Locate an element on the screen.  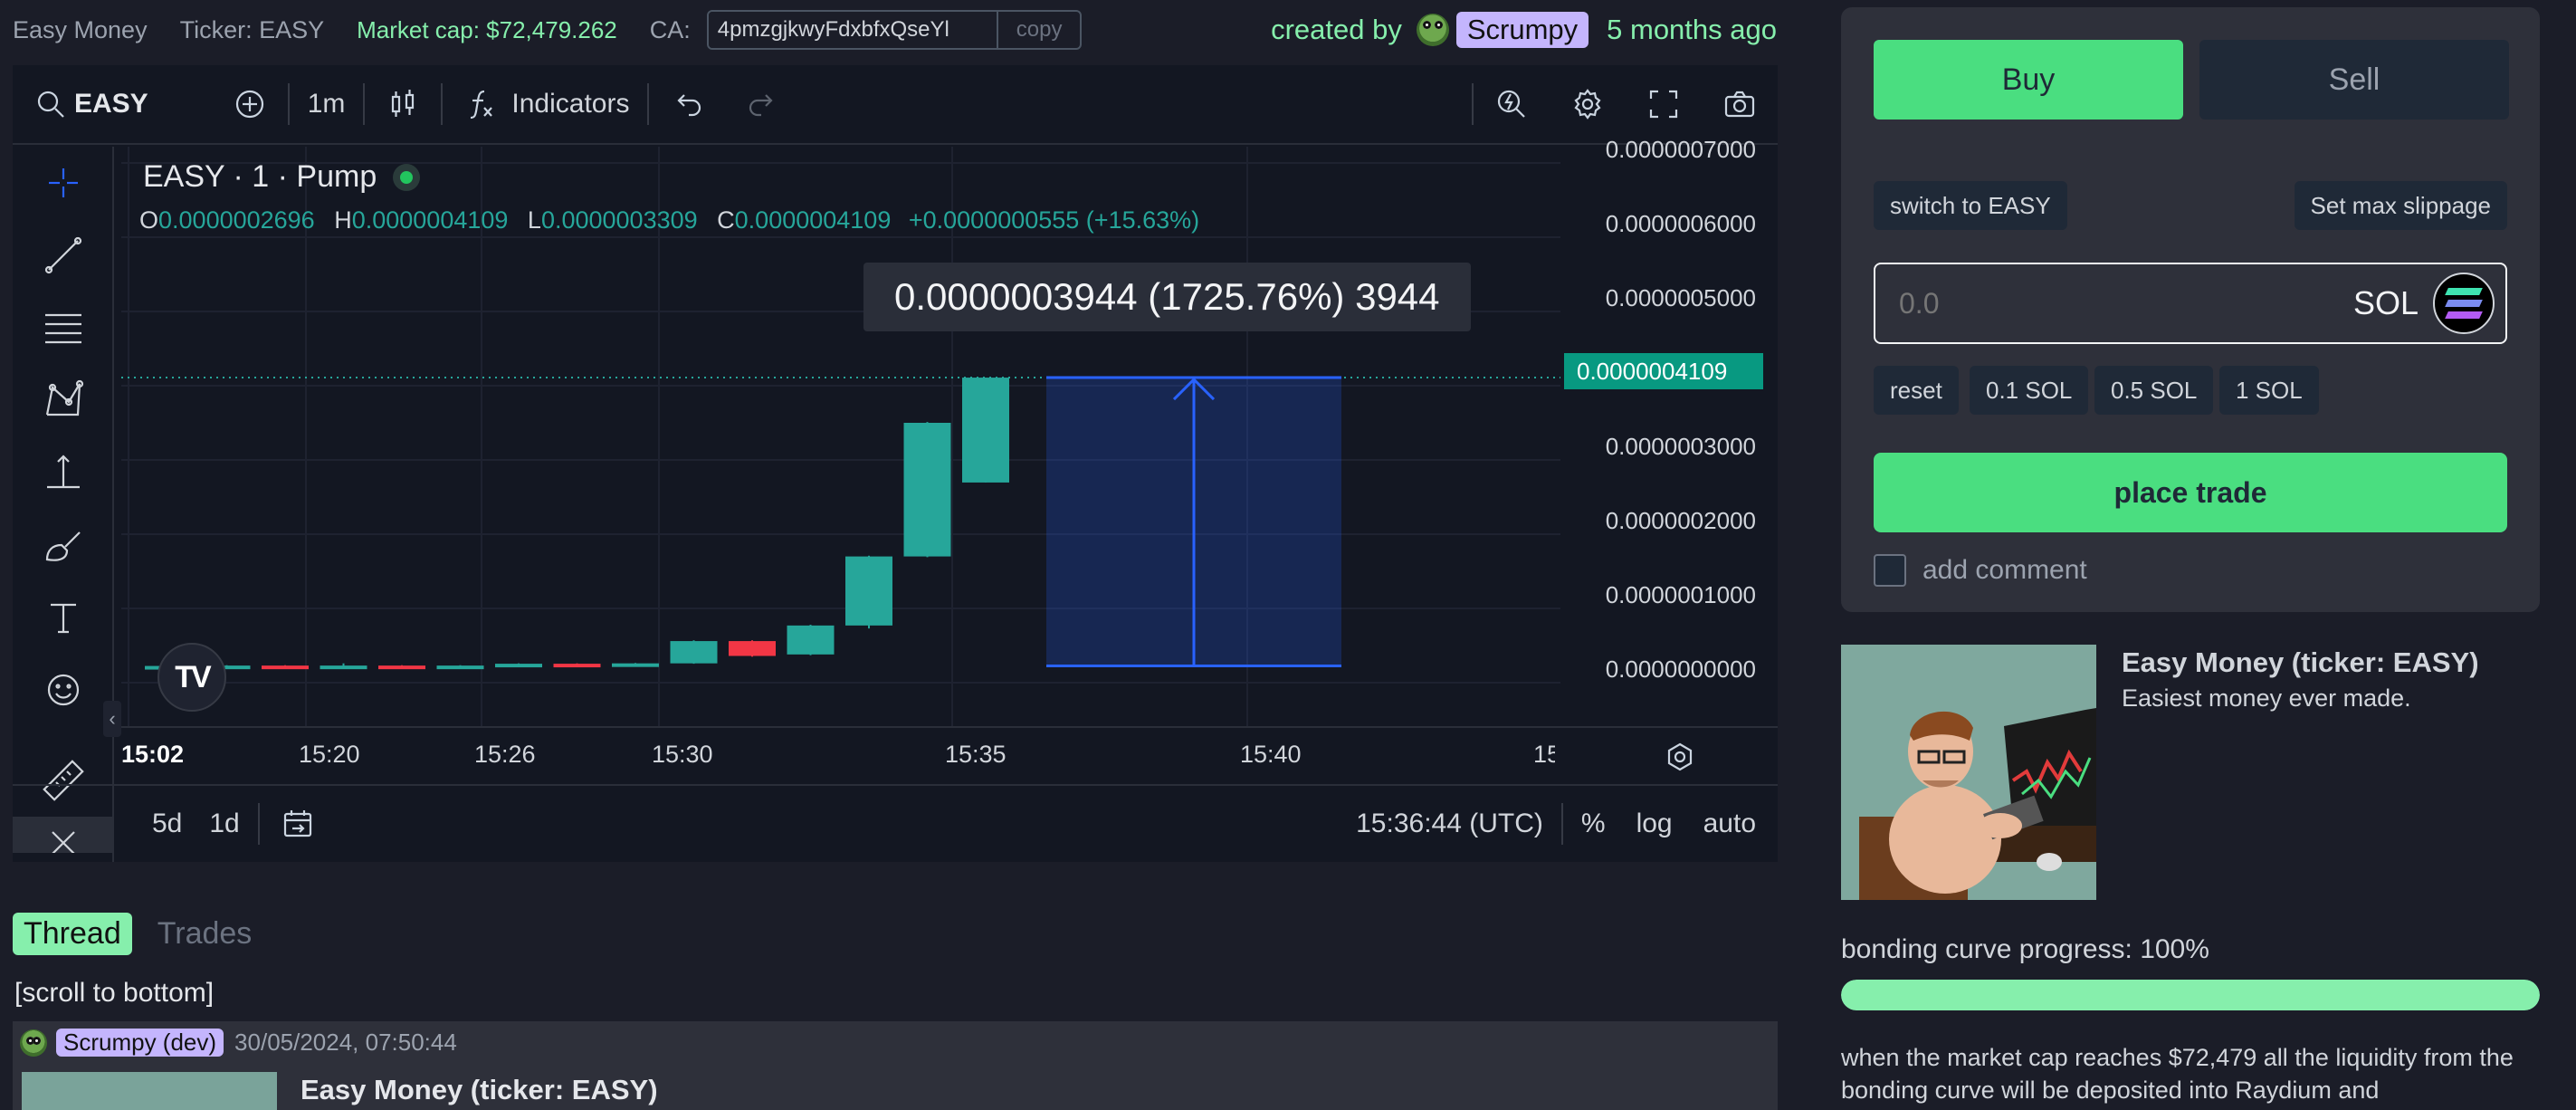
fib-tool is located at coordinates (64, 328).